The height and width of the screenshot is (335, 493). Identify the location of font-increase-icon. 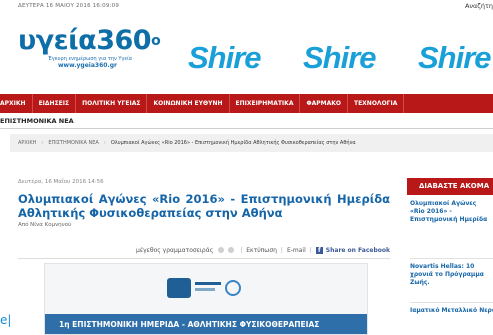
(231, 250).